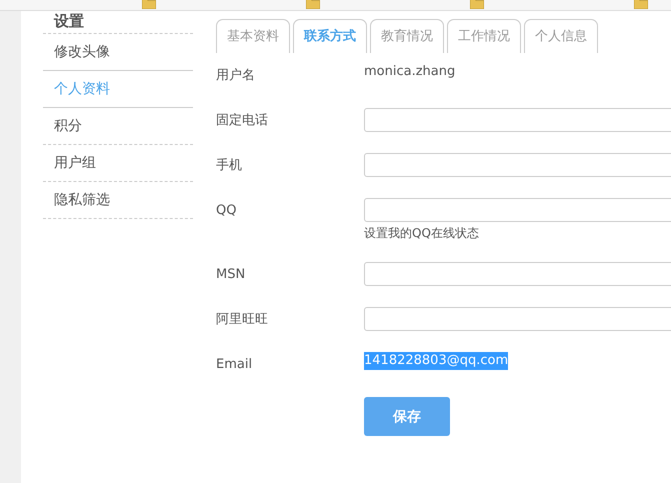 This screenshot has height=483, width=671. I want to click on sidebar-item: 积分, so click(118, 126).